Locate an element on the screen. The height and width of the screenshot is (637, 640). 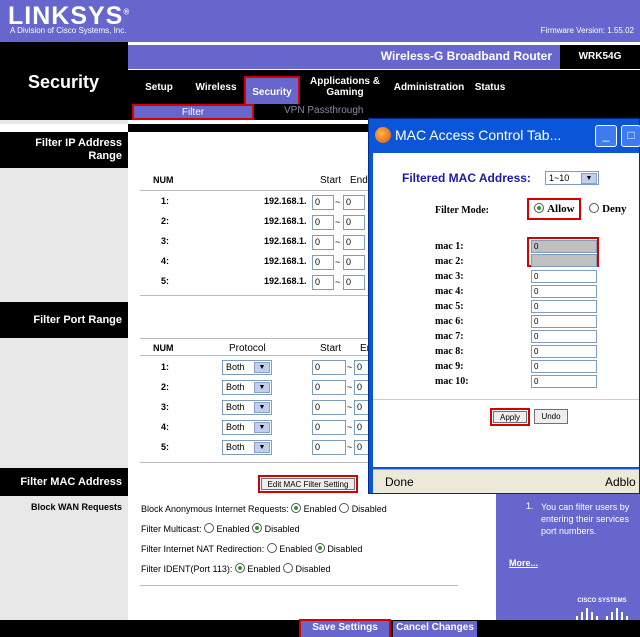
page-title: Security is located at coordinates (64, 82).